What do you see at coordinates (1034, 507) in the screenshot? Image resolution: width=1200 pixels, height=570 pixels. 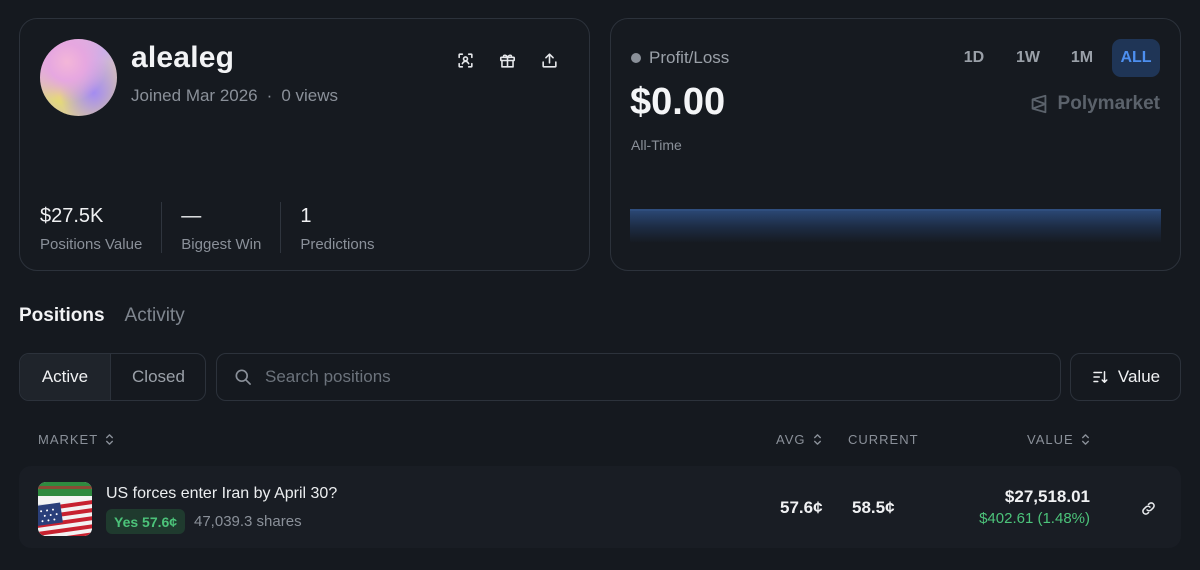 I see `position-value: $27,518.01 $402.61 (1.48%)` at bounding box center [1034, 507].